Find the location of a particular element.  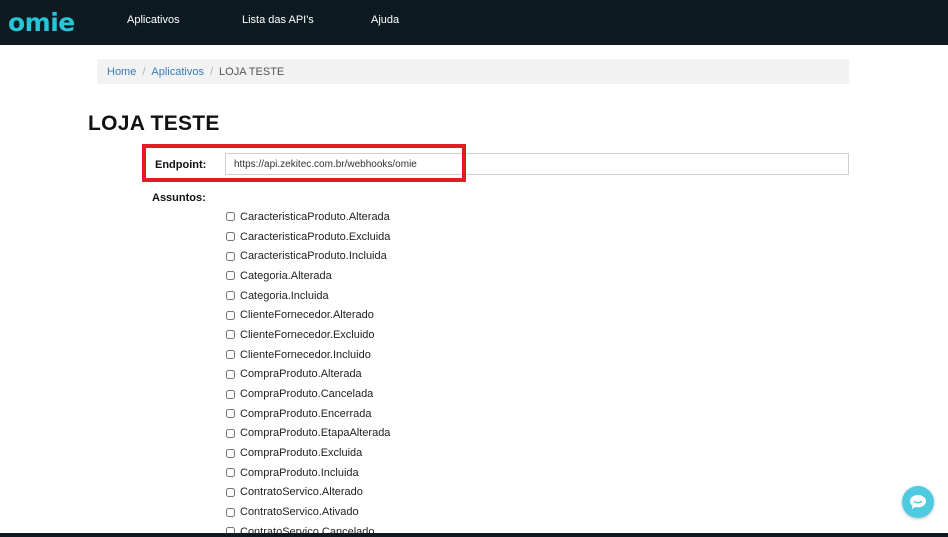

subject-item: ContratoServico.Ativado is located at coordinates (476, 512).